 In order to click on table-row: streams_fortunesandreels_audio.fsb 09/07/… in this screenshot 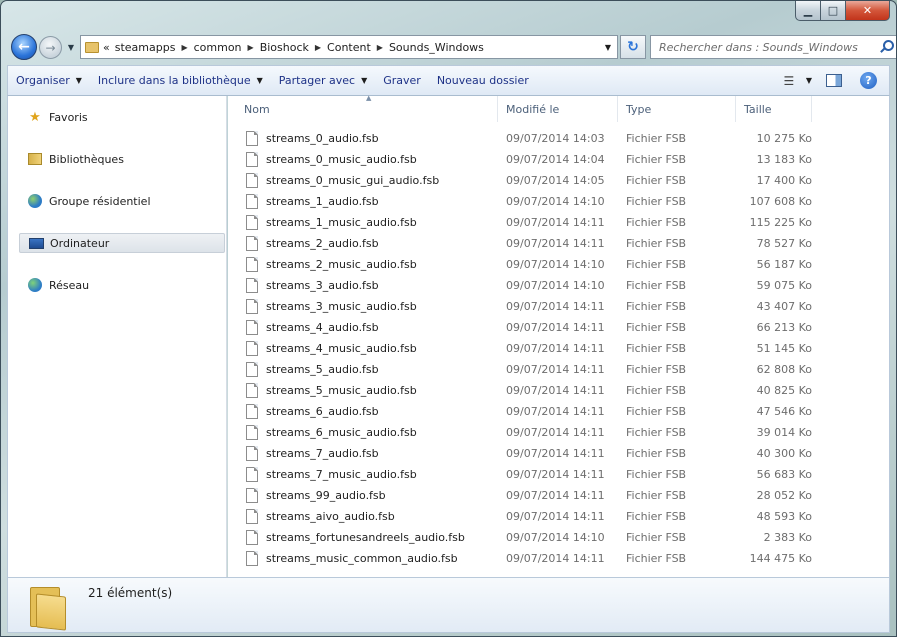, I will do `click(524, 537)`.